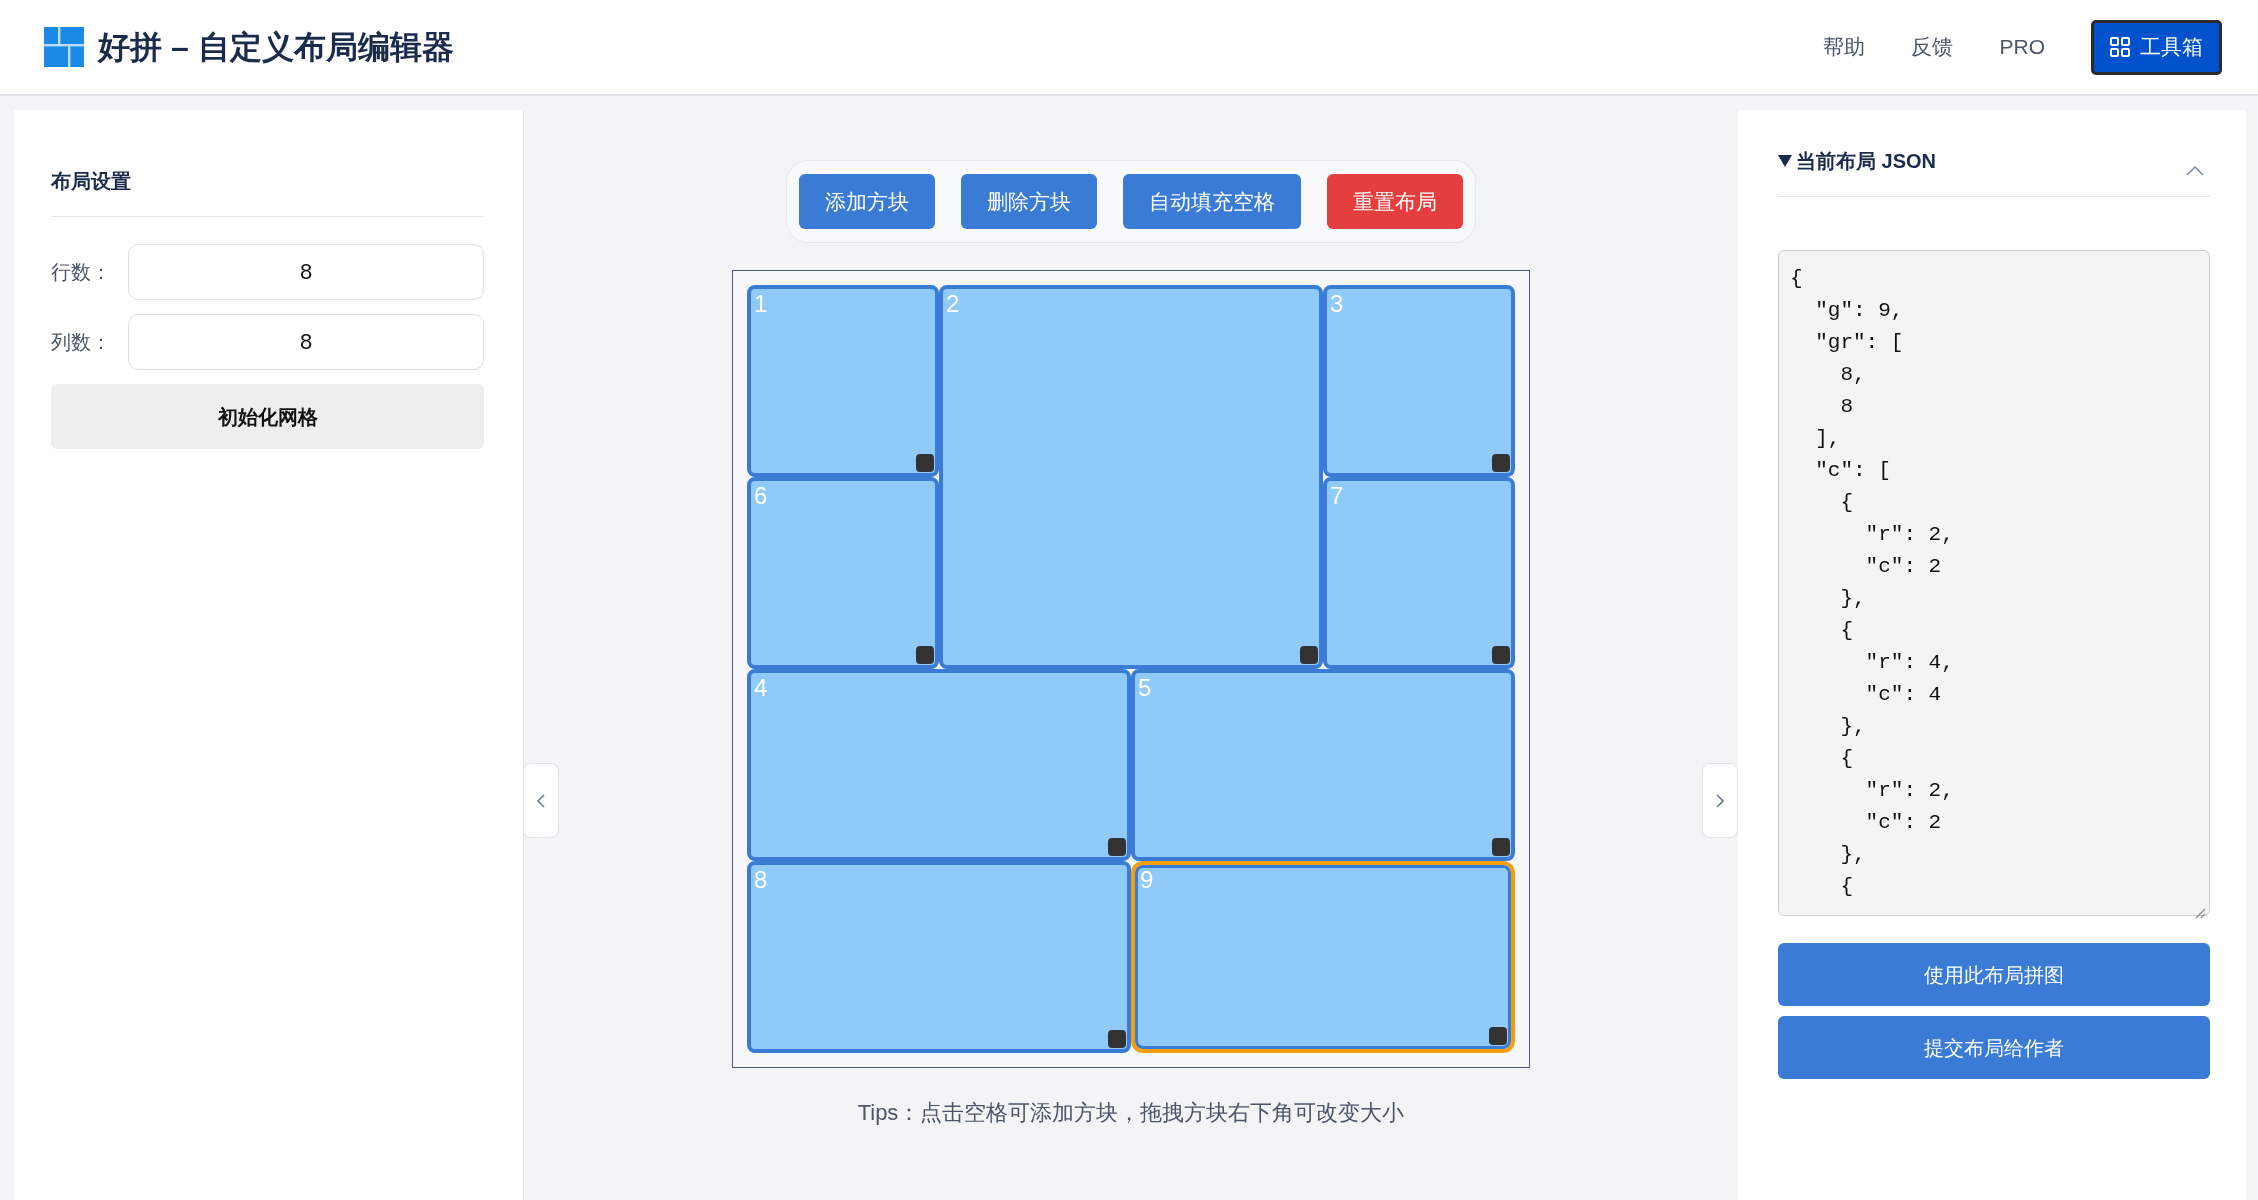 The height and width of the screenshot is (1200, 2258). What do you see at coordinates (541, 800) in the screenshot?
I see `chevron-left-icon` at bounding box center [541, 800].